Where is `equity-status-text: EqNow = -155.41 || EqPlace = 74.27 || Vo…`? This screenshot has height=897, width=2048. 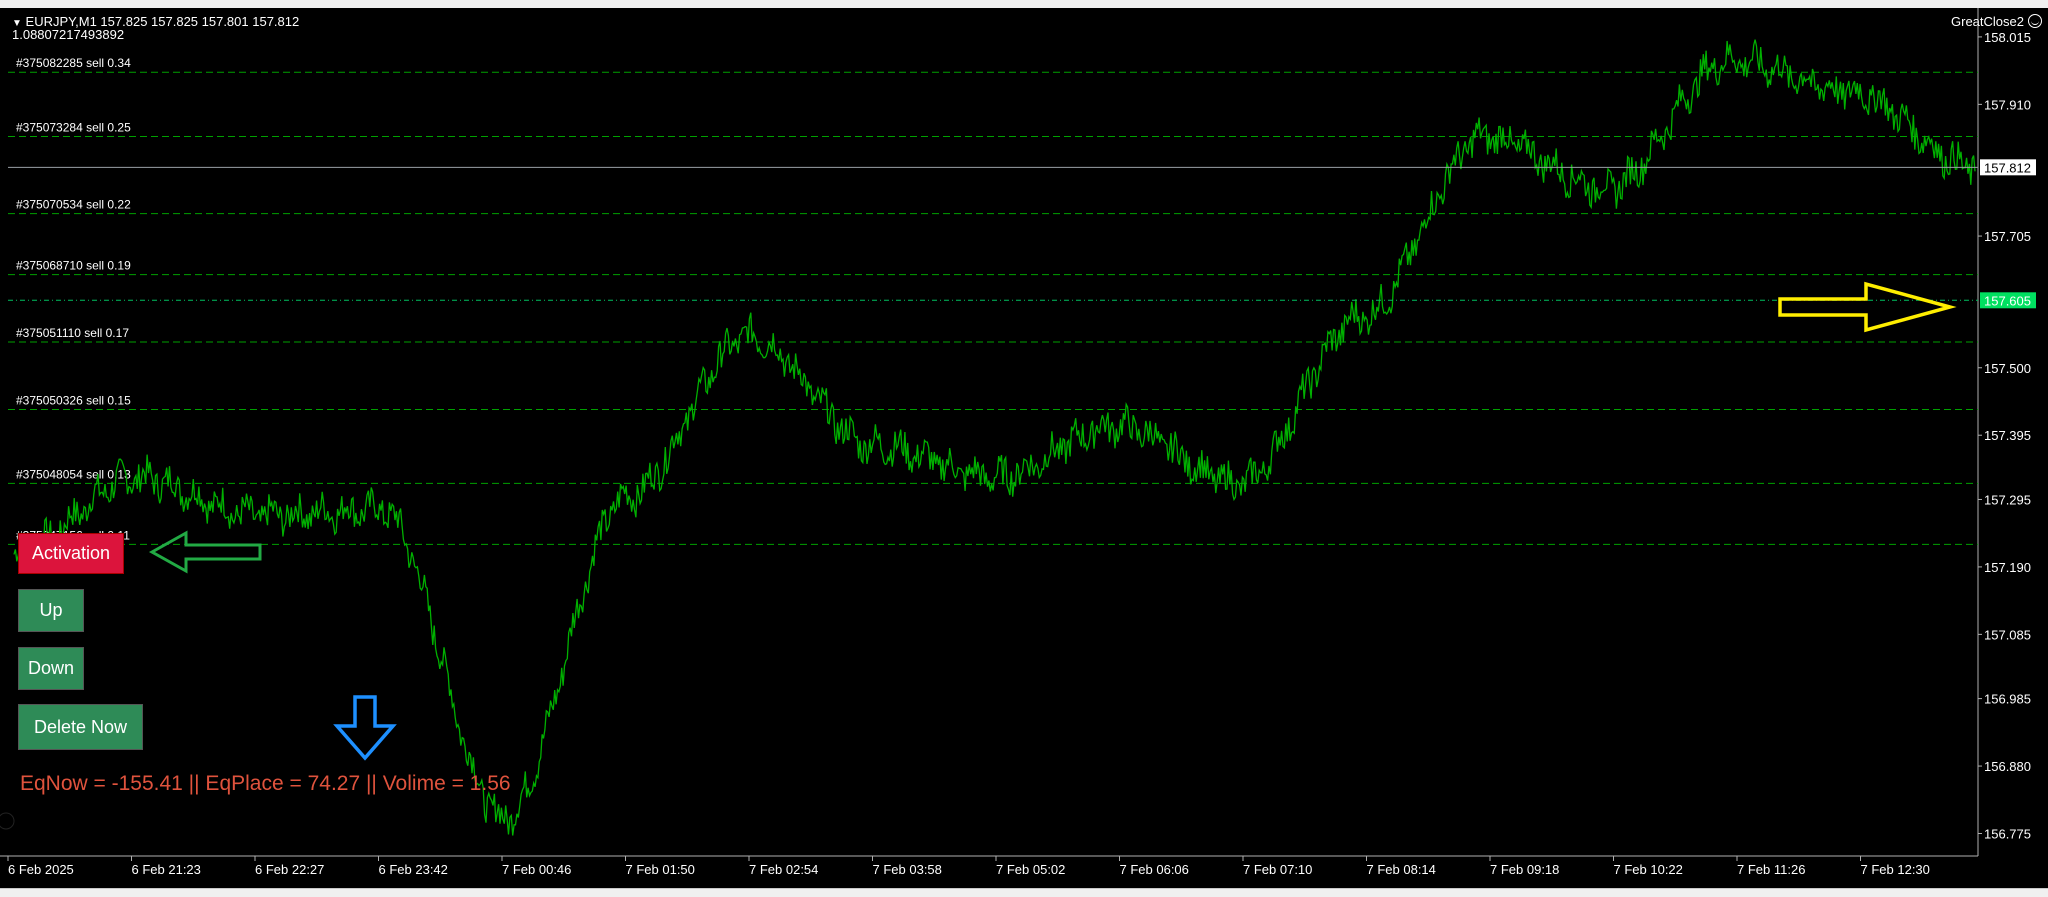 equity-status-text: EqNow = -155.41 || EqPlace = 74.27 || Vo… is located at coordinates (265, 783).